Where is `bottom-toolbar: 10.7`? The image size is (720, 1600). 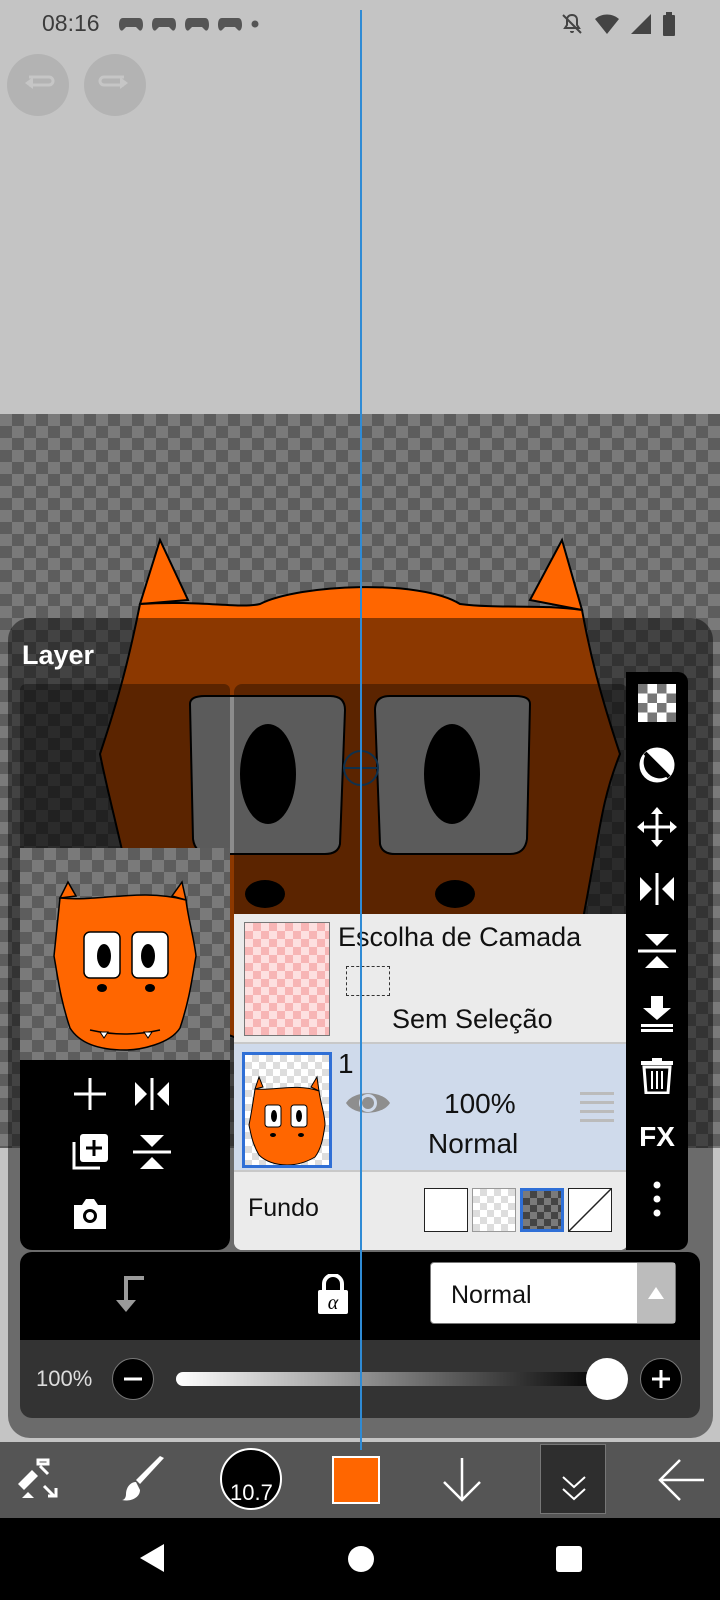 bottom-toolbar: 10.7 is located at coordinates (360, 1480).